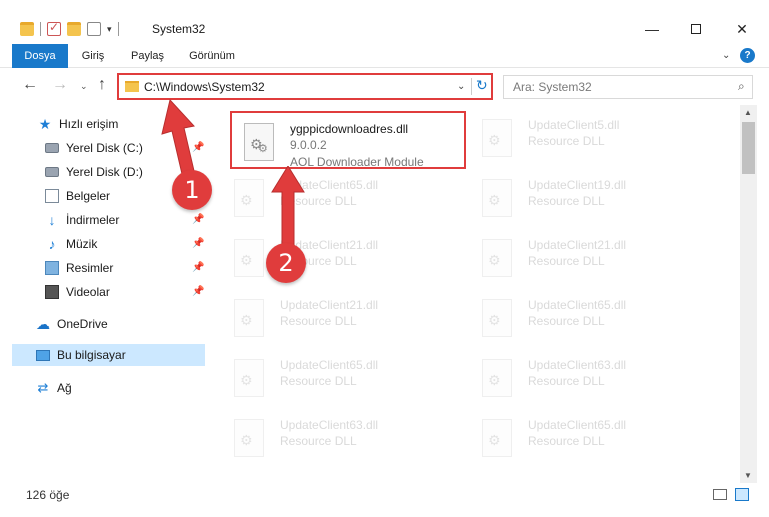 The height and width of the screenshot is (517, 769). I want to click on search-input: Ara: System32 ⌕, so click(628, 87).